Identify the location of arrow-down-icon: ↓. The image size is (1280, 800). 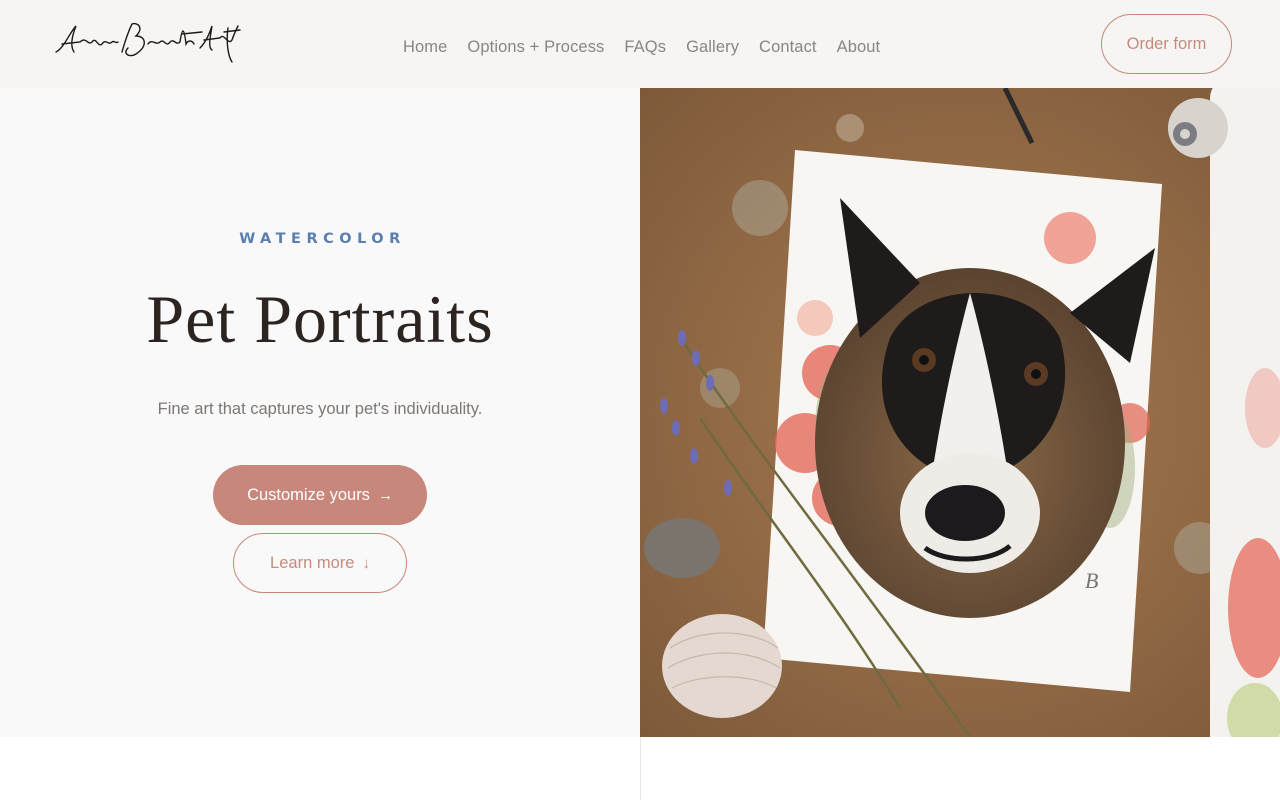
(366, 563).